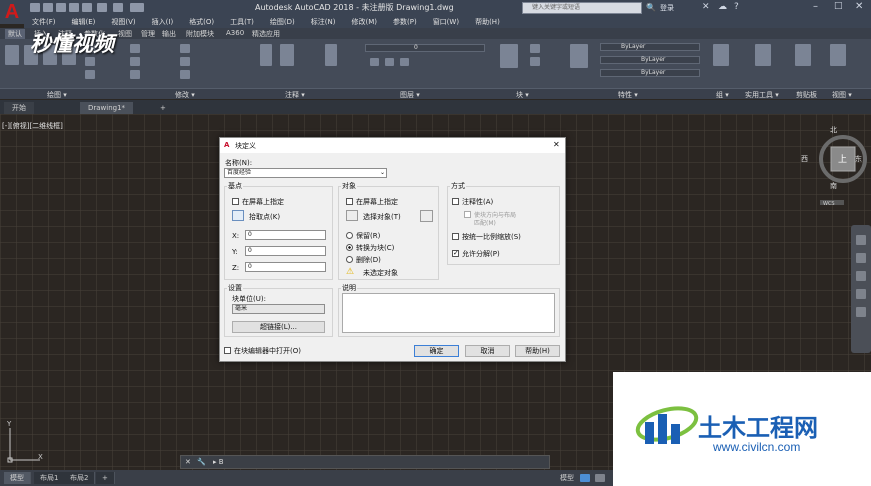 This screenshot has width=871, height=486. Describe the element at coordinates (135, 74) in the screenshot. I see `stretch-icon` at that location.